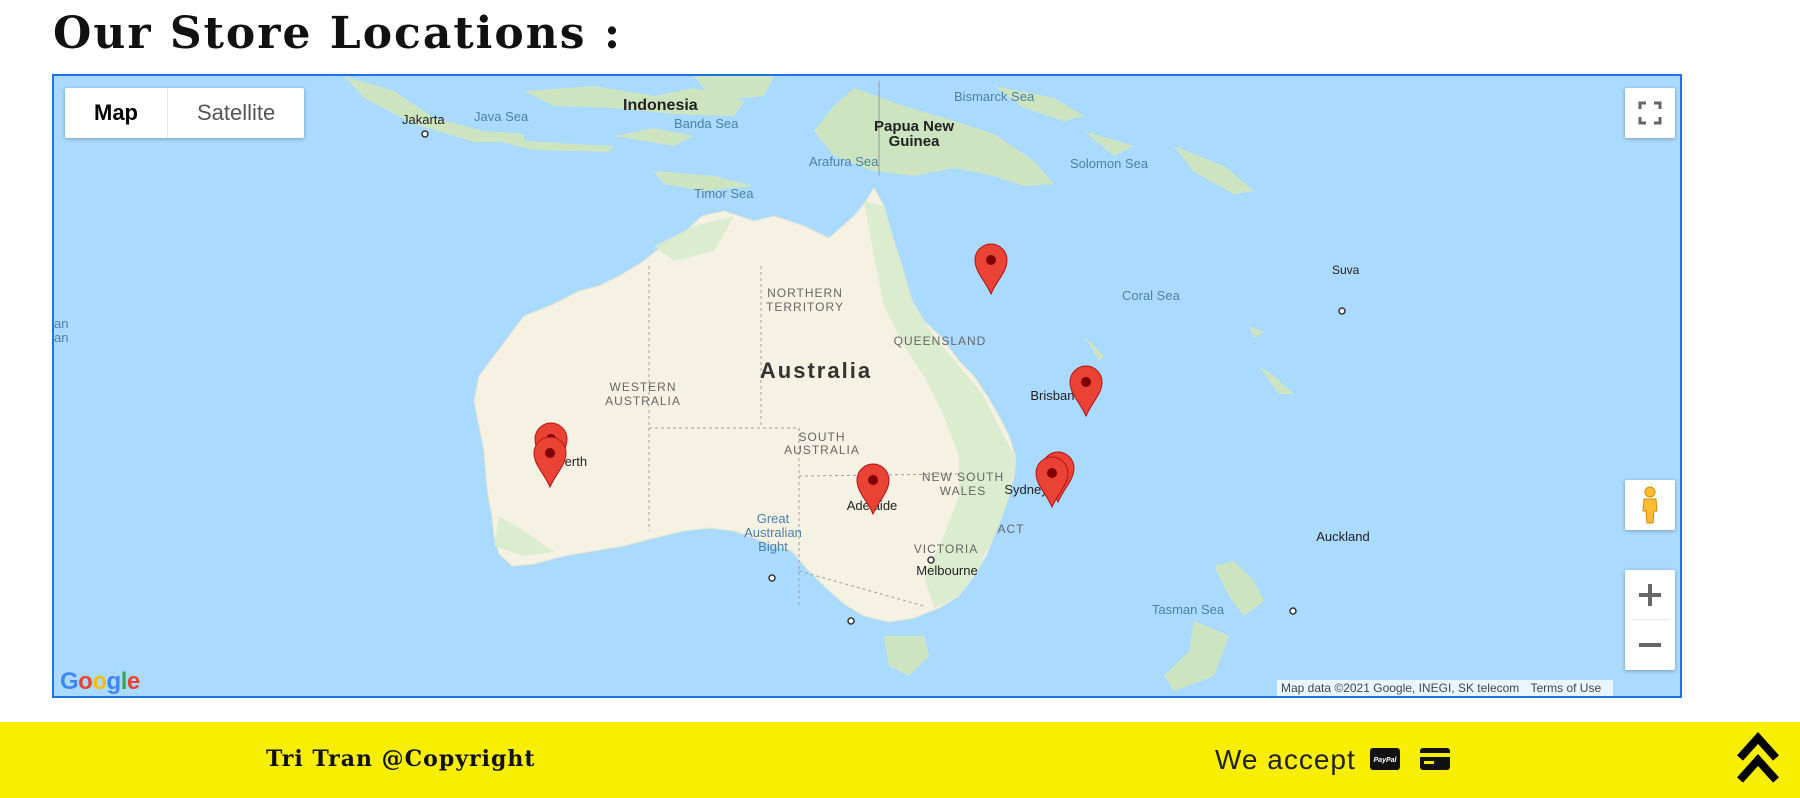 The image size is (1800, 798). What do you see at coordinates (940, 341) in the screenshot?
I see `label-queensland: QUEENSLAND` at bounding box center [940, 341].